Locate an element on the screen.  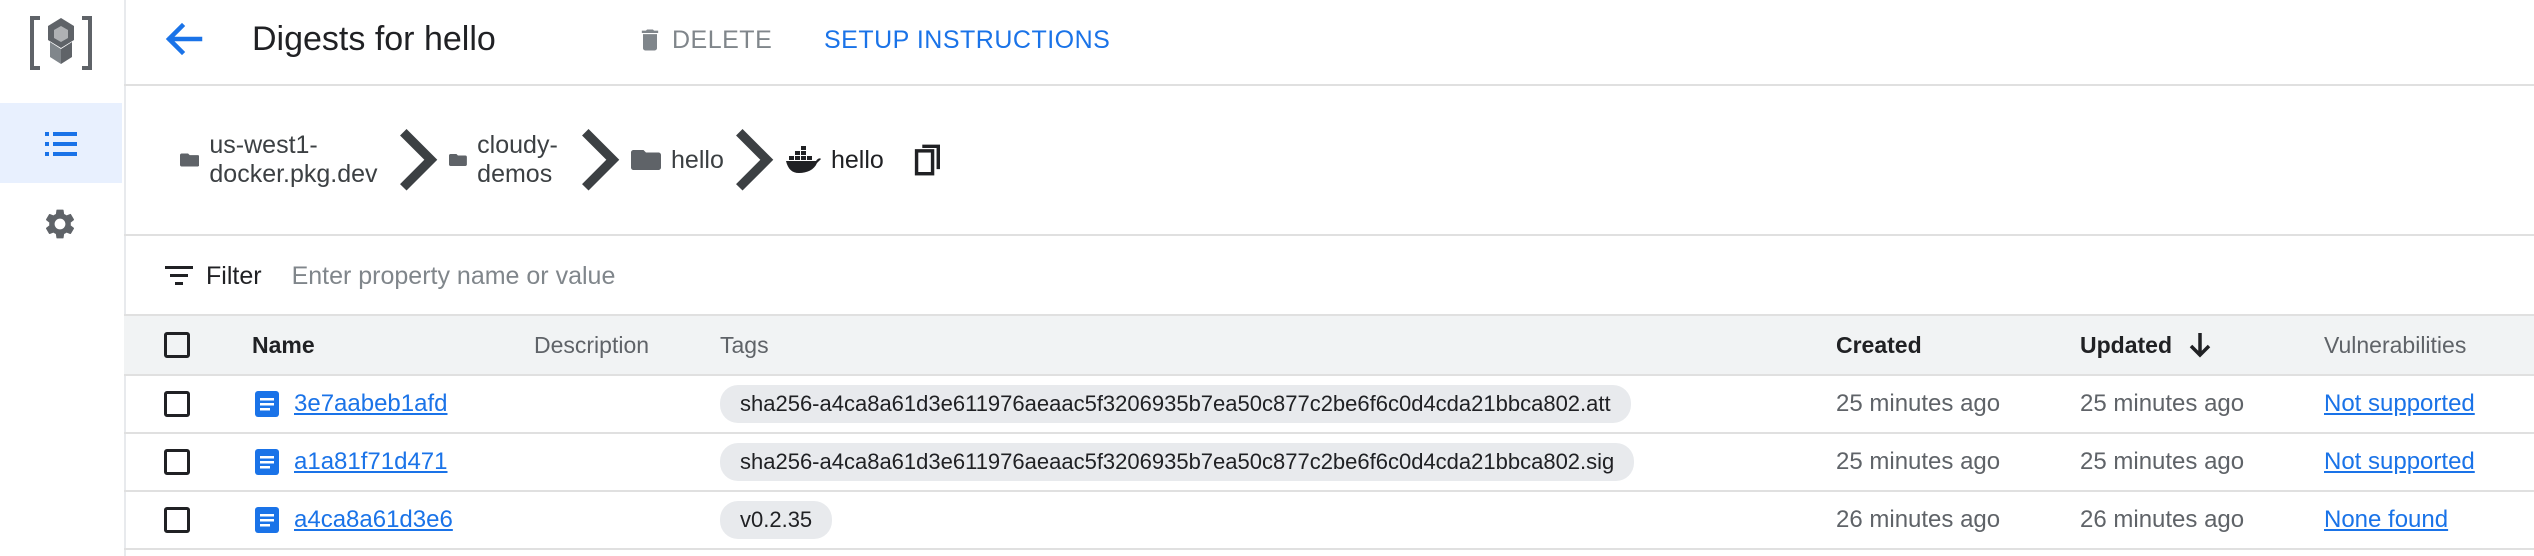
trash-icon is located at coordinates (650, 40).